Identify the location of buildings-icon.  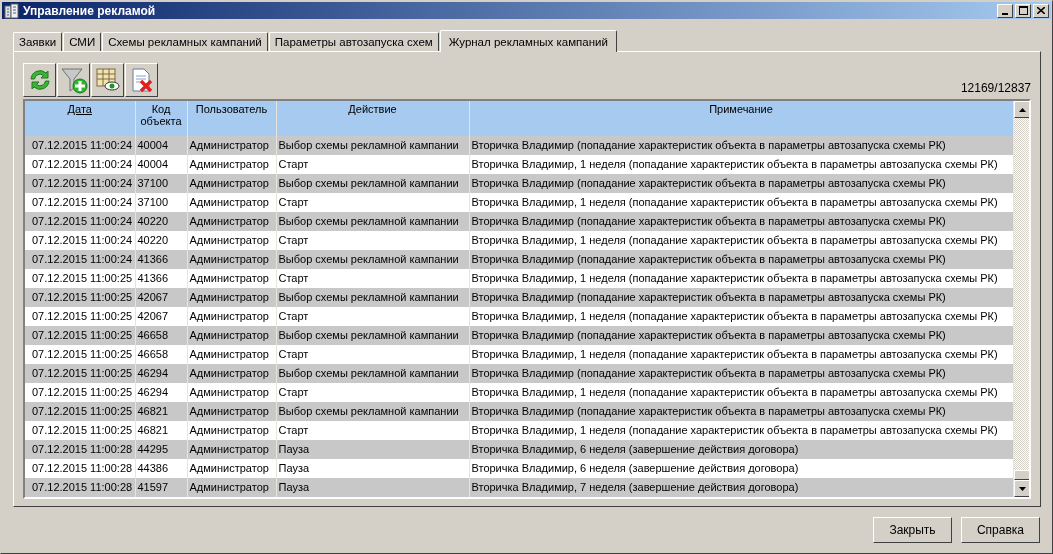
(12, 10).